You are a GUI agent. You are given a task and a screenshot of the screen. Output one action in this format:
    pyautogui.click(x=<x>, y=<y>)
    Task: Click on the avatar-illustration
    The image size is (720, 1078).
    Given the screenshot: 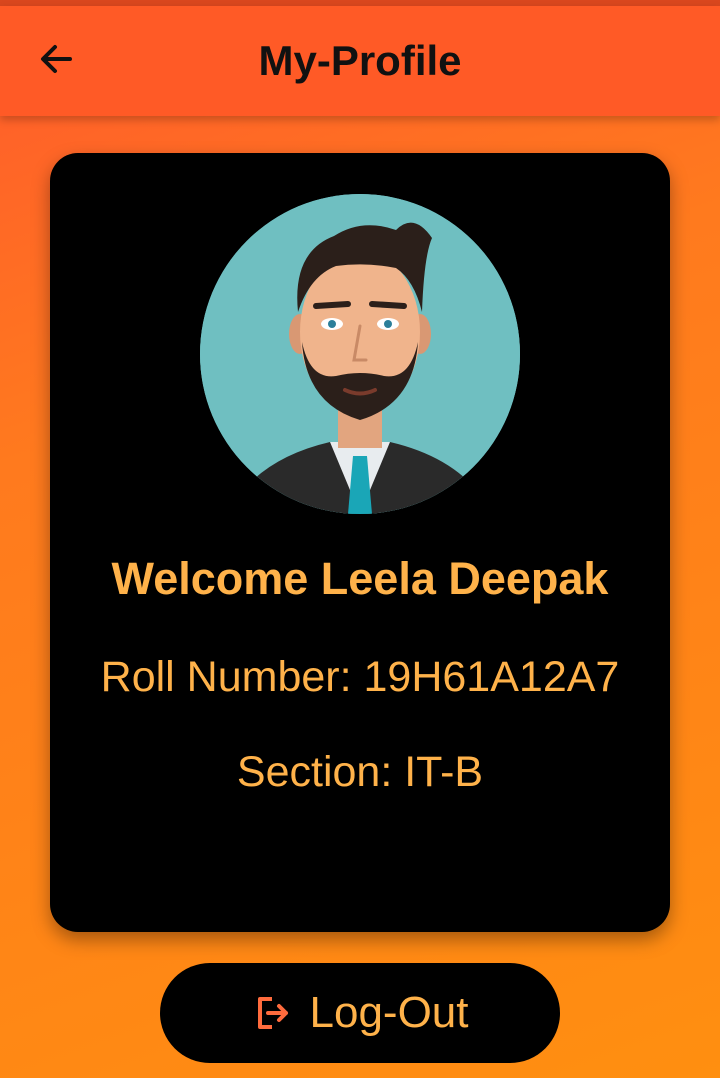 What is the action you would take?
    pyautogui.click(x=360, y=354)
    